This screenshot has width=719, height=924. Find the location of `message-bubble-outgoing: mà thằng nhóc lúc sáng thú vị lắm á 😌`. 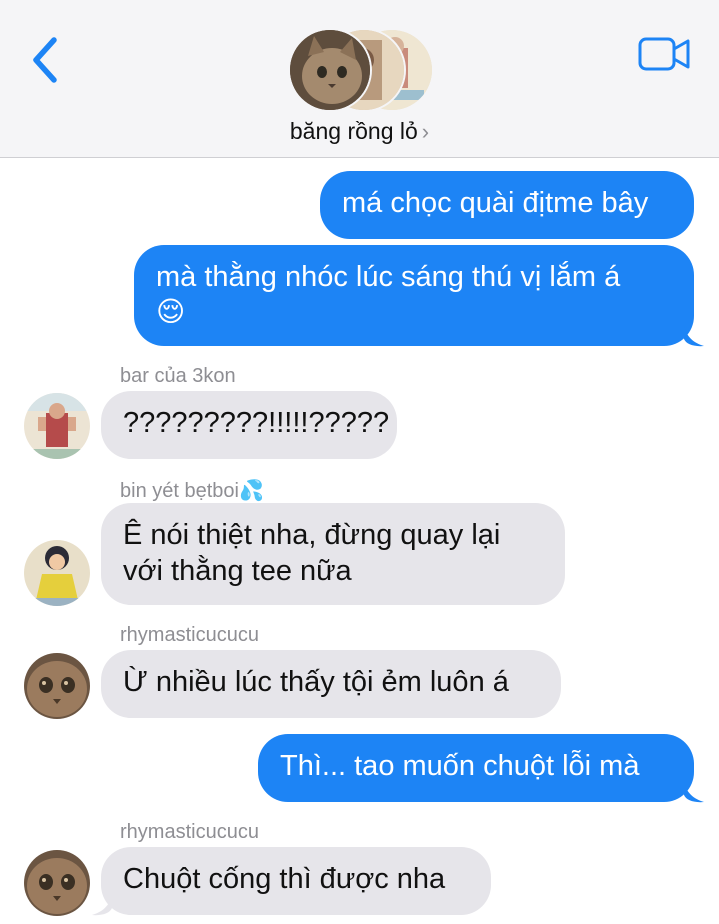

message-bubble-outgoing: mà thằng nhóc lúc sáng thú vị lắm á 😌 is located at coordinates (414, 295).